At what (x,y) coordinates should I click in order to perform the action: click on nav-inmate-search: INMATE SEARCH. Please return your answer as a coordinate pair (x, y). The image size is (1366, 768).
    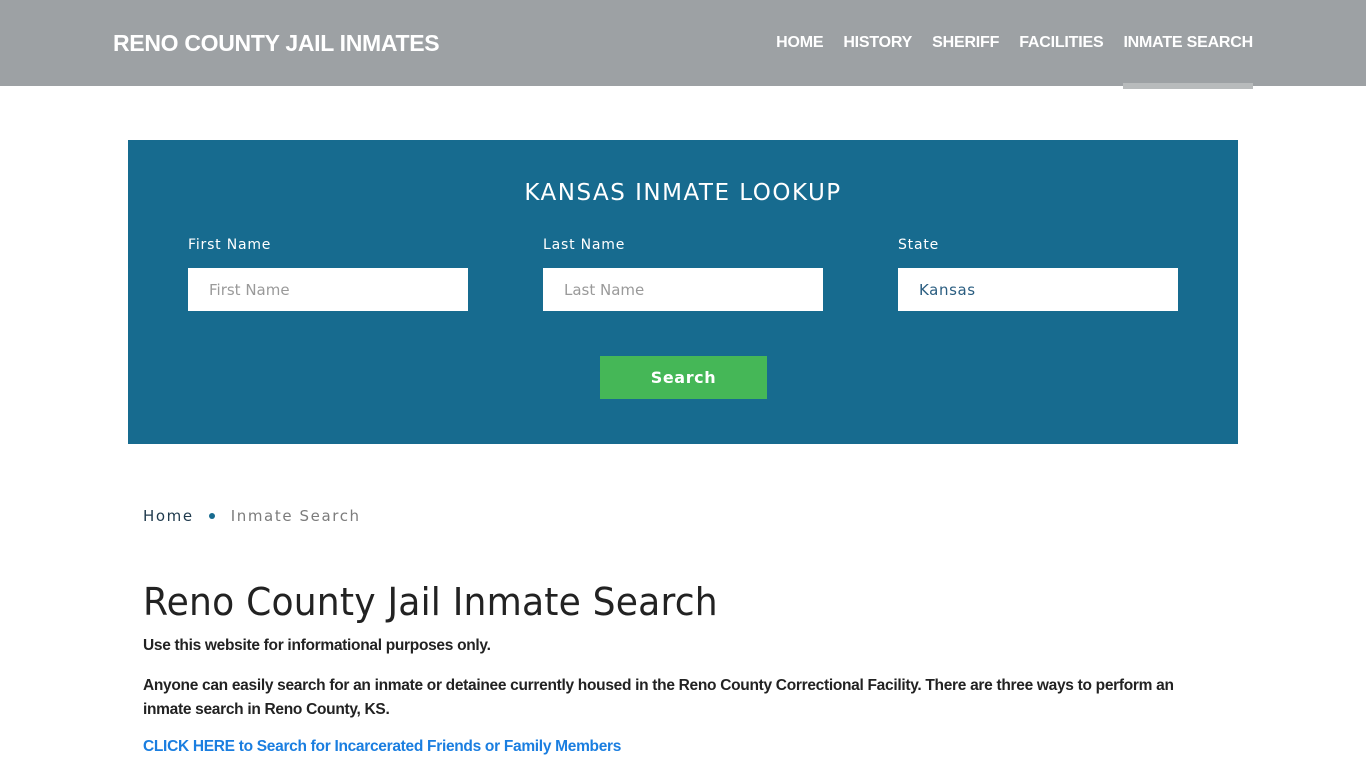
    Looking at the image, I should click on (1188, 44).